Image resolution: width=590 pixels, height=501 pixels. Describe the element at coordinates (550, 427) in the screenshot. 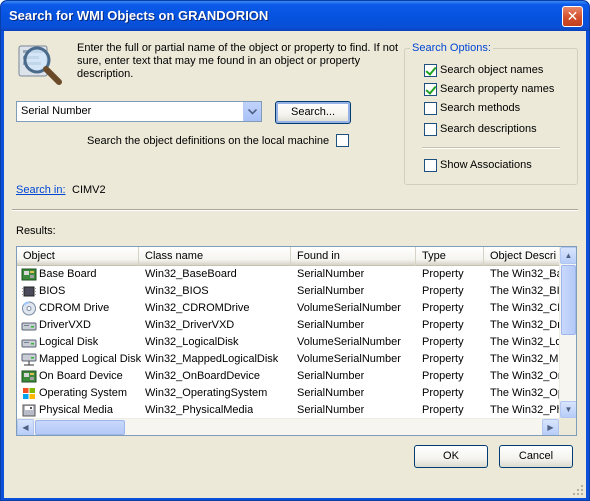

I see `scroll-right-button: ▶` at that location.